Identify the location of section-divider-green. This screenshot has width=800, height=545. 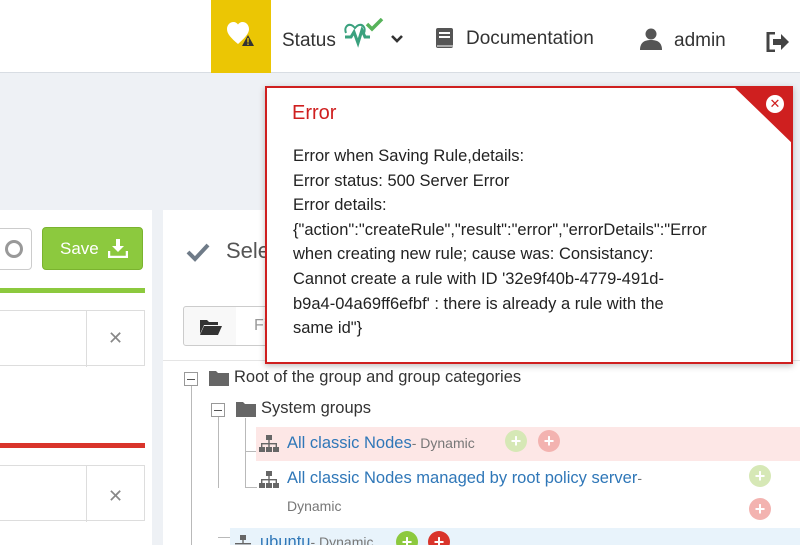
(72, 290).